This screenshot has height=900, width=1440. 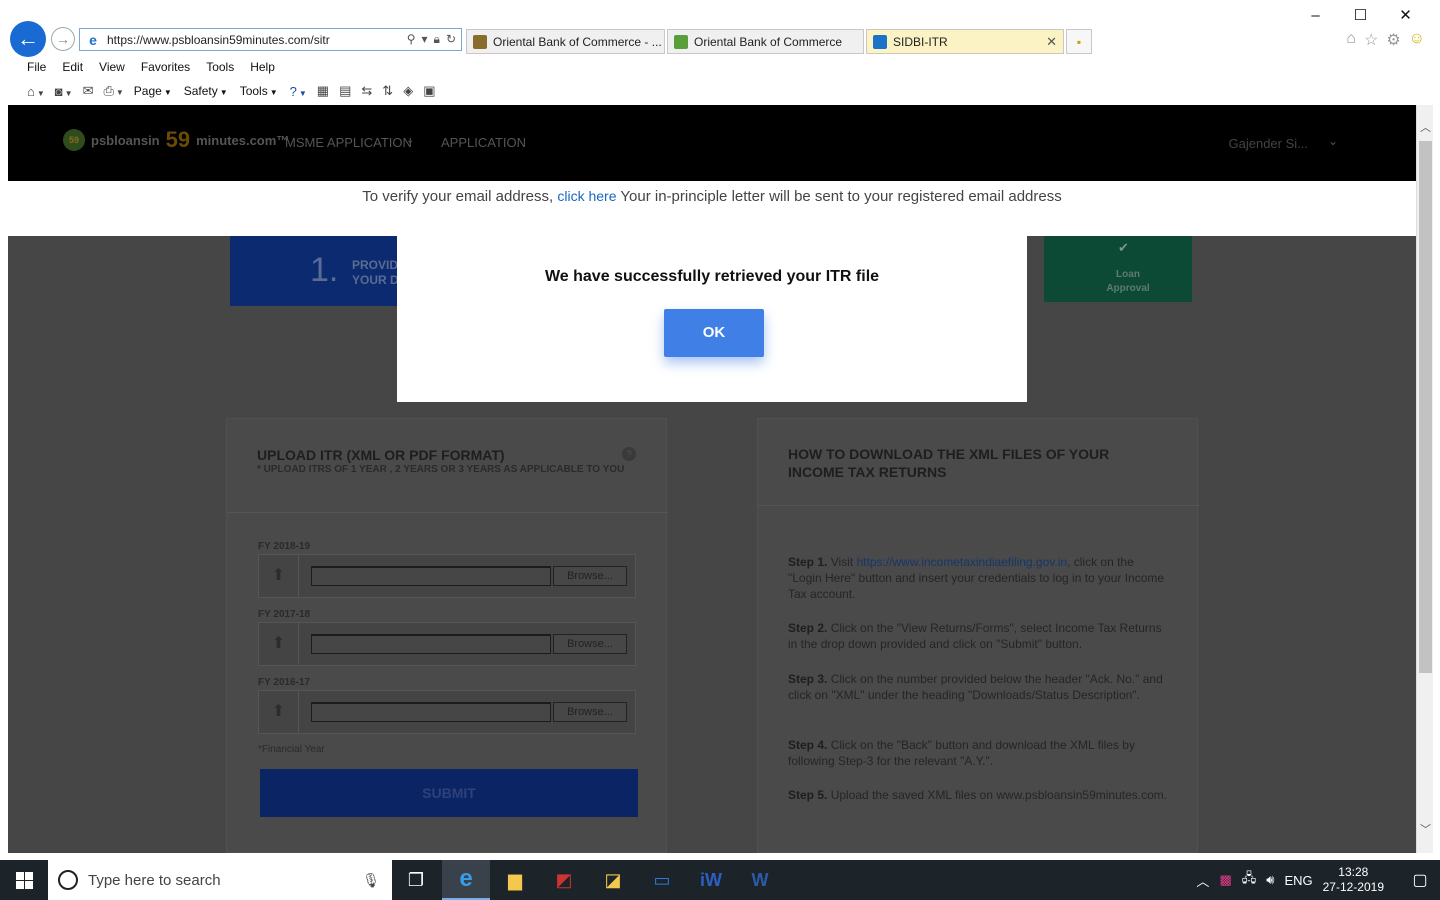 What do you see at coordinates (262, 67) in the screenshot?
I see `menu-help: Help` at bounding box center [262, 67].